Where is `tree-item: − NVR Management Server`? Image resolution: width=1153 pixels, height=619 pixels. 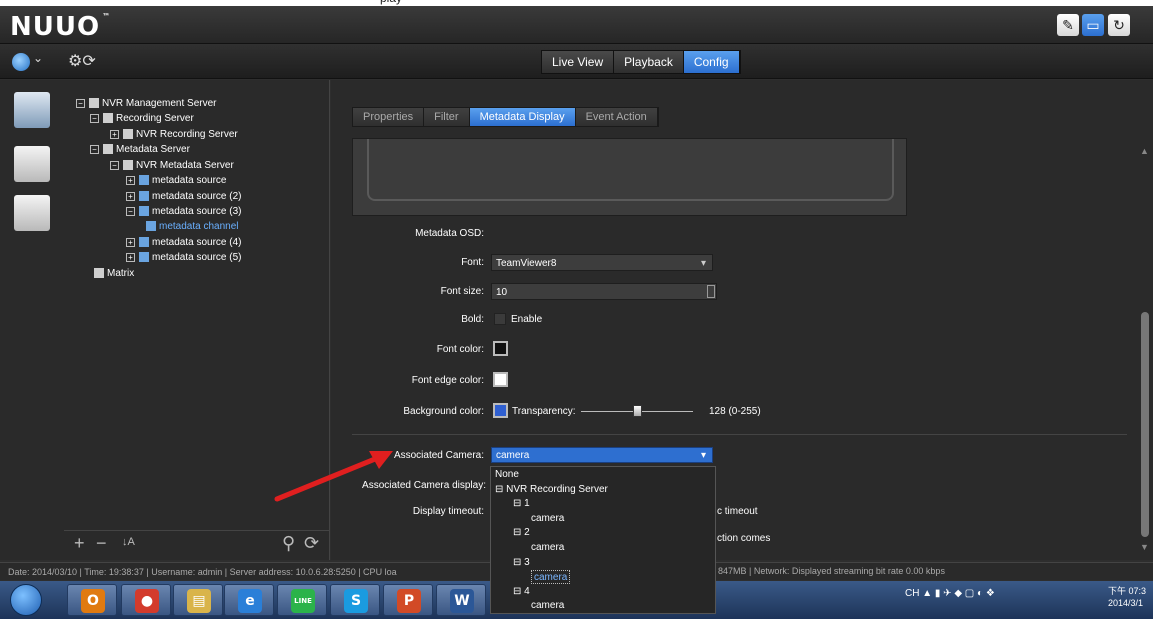
tree-item: − NVR Management Server is located at coordinates (146, 103).